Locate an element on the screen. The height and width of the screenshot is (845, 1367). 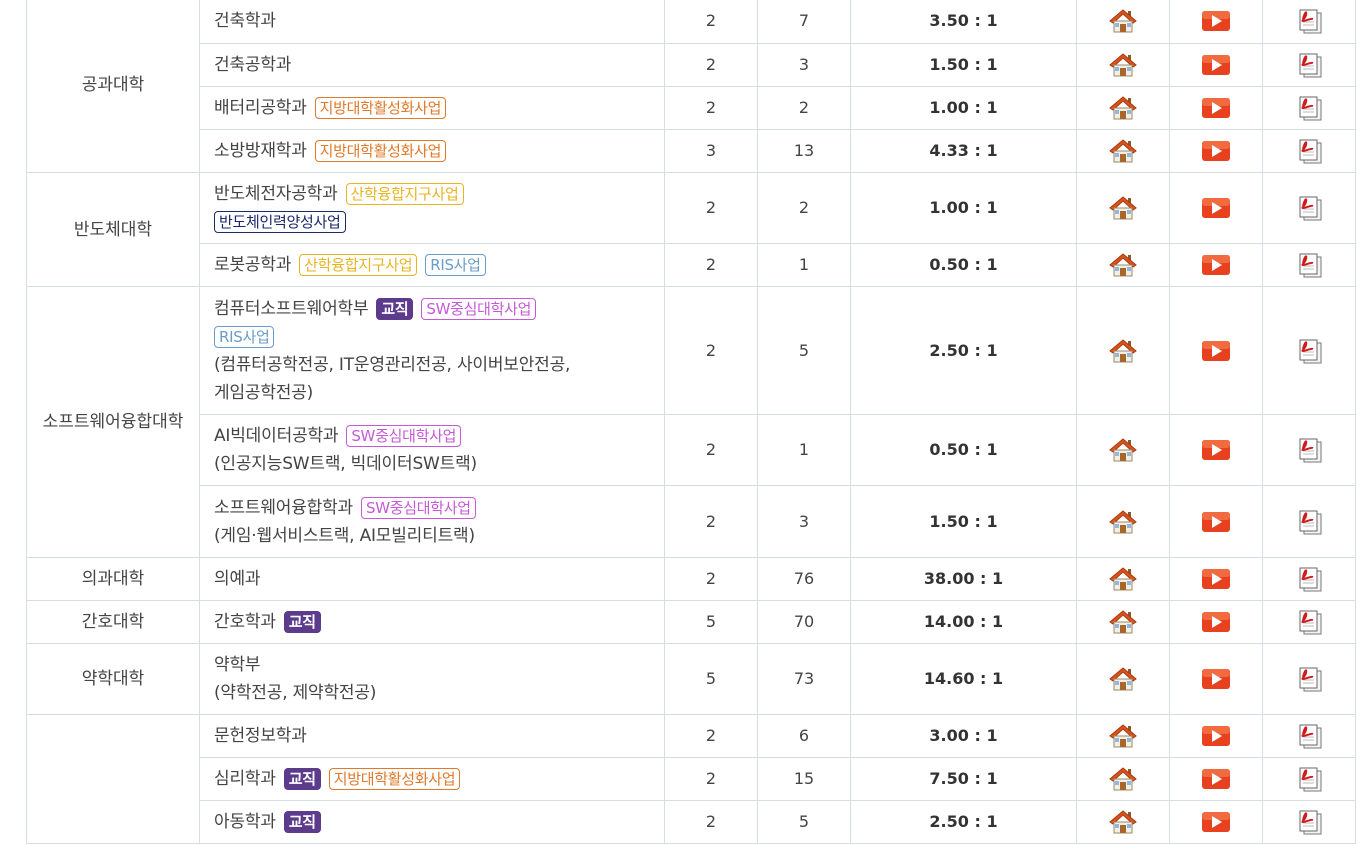
department-name: AI빅데이터공학과 is located at coordinates (276, 436).